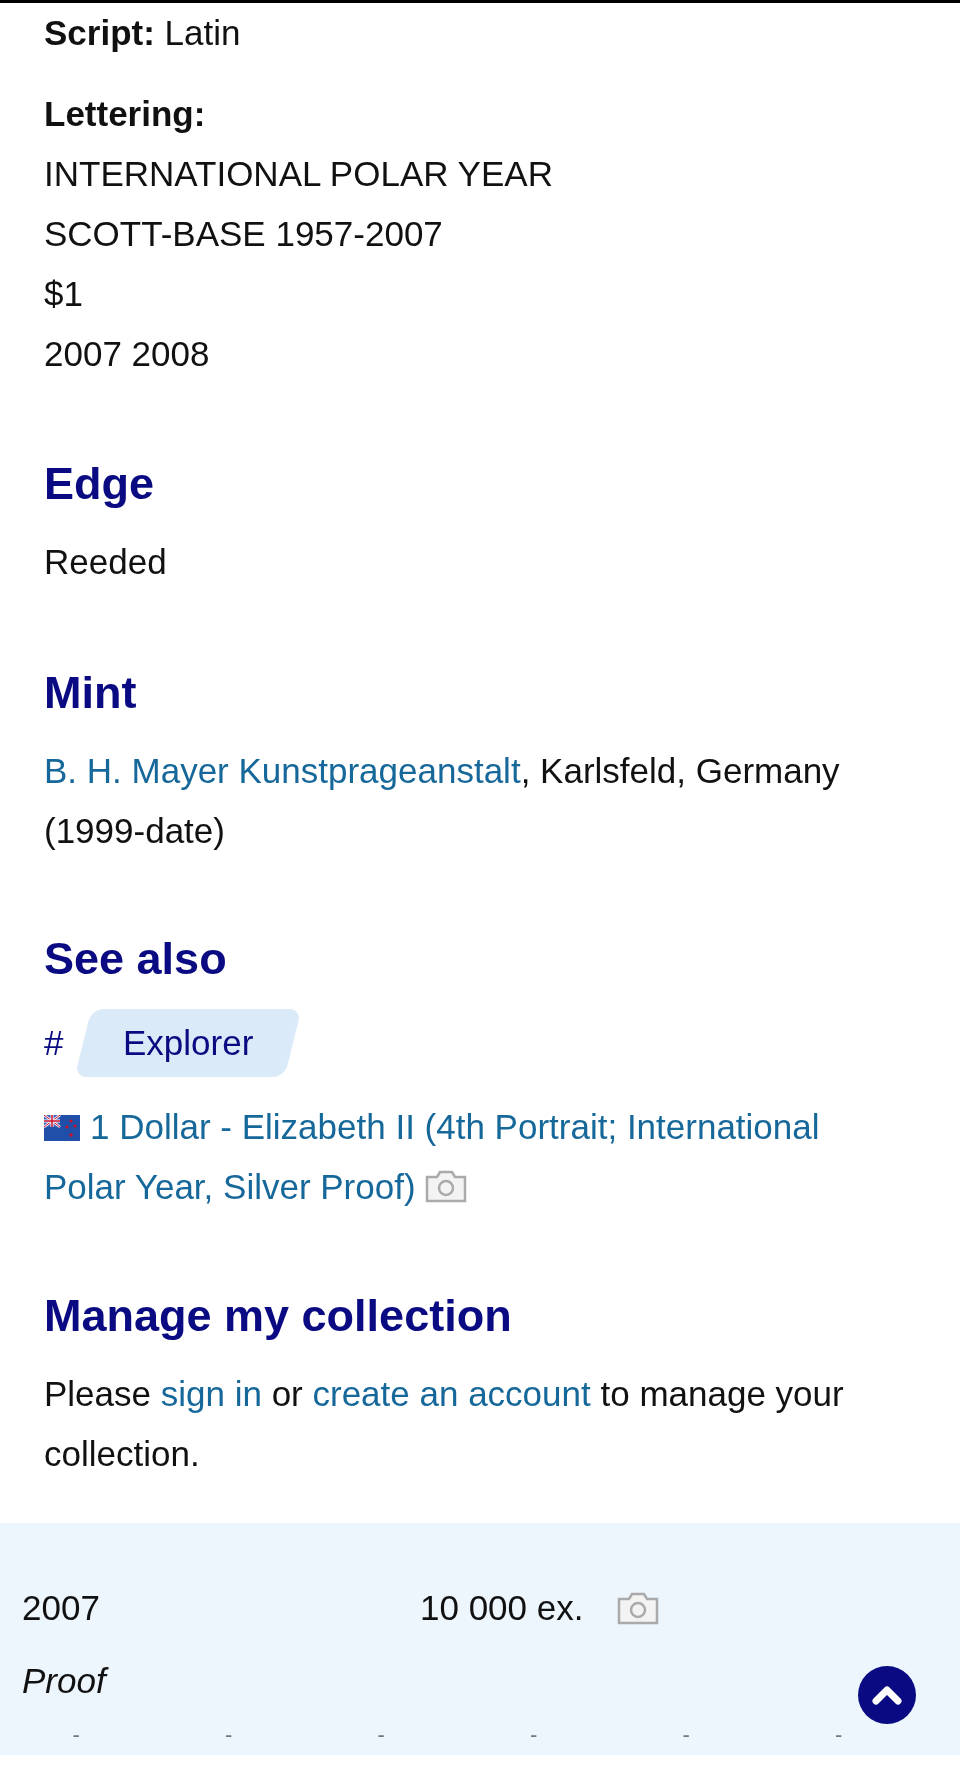  What do you see at coordinates (451, 1393) in the screenshot?
I see `link: create an account` at bounding box center [451, 1393].